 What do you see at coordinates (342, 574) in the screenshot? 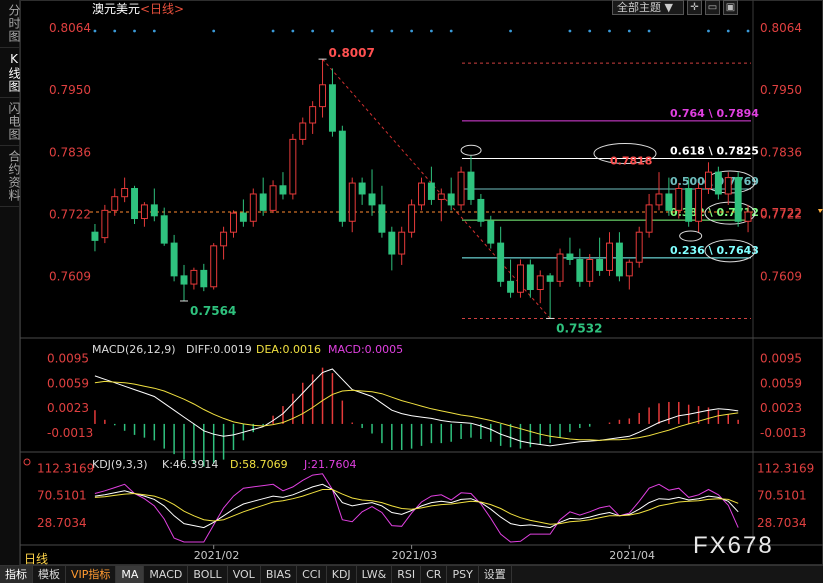
I see `tab-kdj: KDJ` at bounding box center [342, 574].